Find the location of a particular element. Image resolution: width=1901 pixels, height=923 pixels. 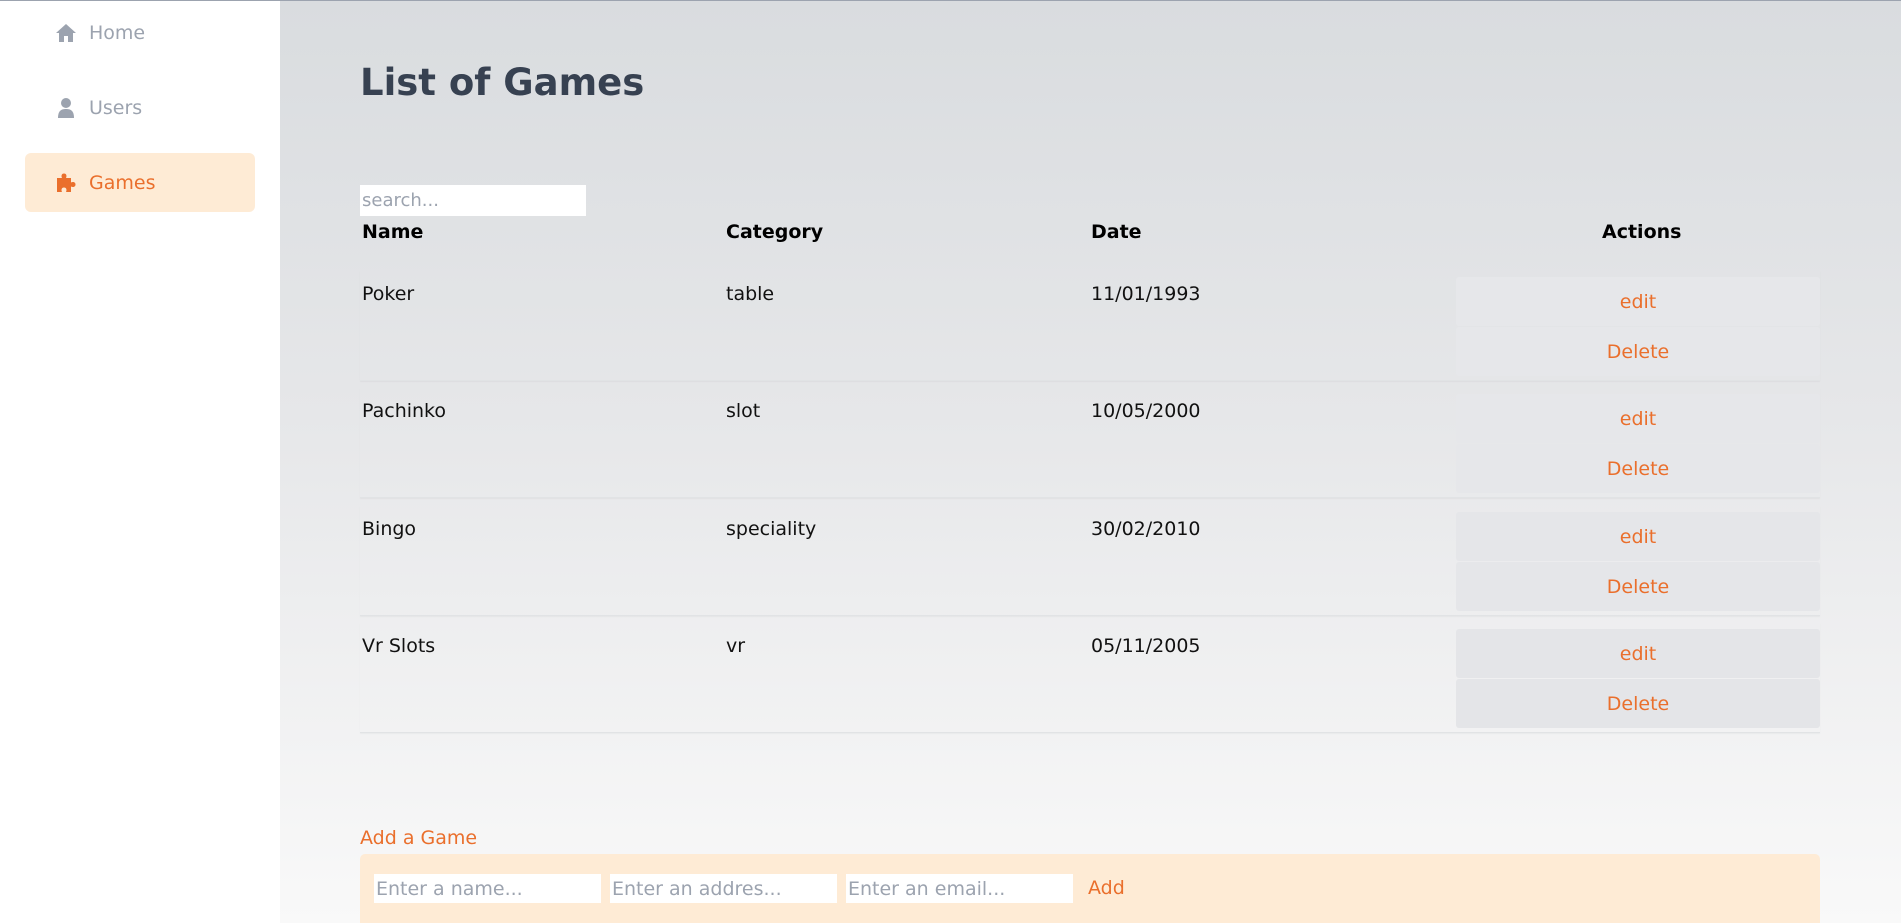

table-row: Bingo speciality 30/02/2010 edit Delete is located at coordinates (1090, 561).